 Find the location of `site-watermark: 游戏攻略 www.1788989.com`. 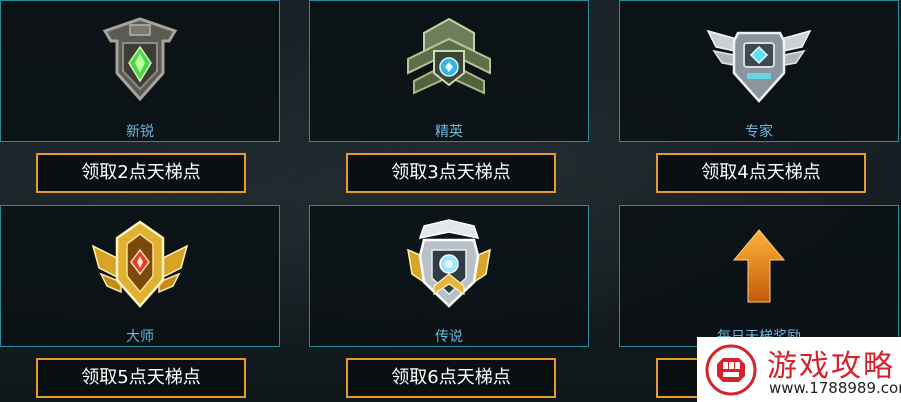

site-watermark: 游戏攻略 www.1788989.com is located at coordinates (799, 369).